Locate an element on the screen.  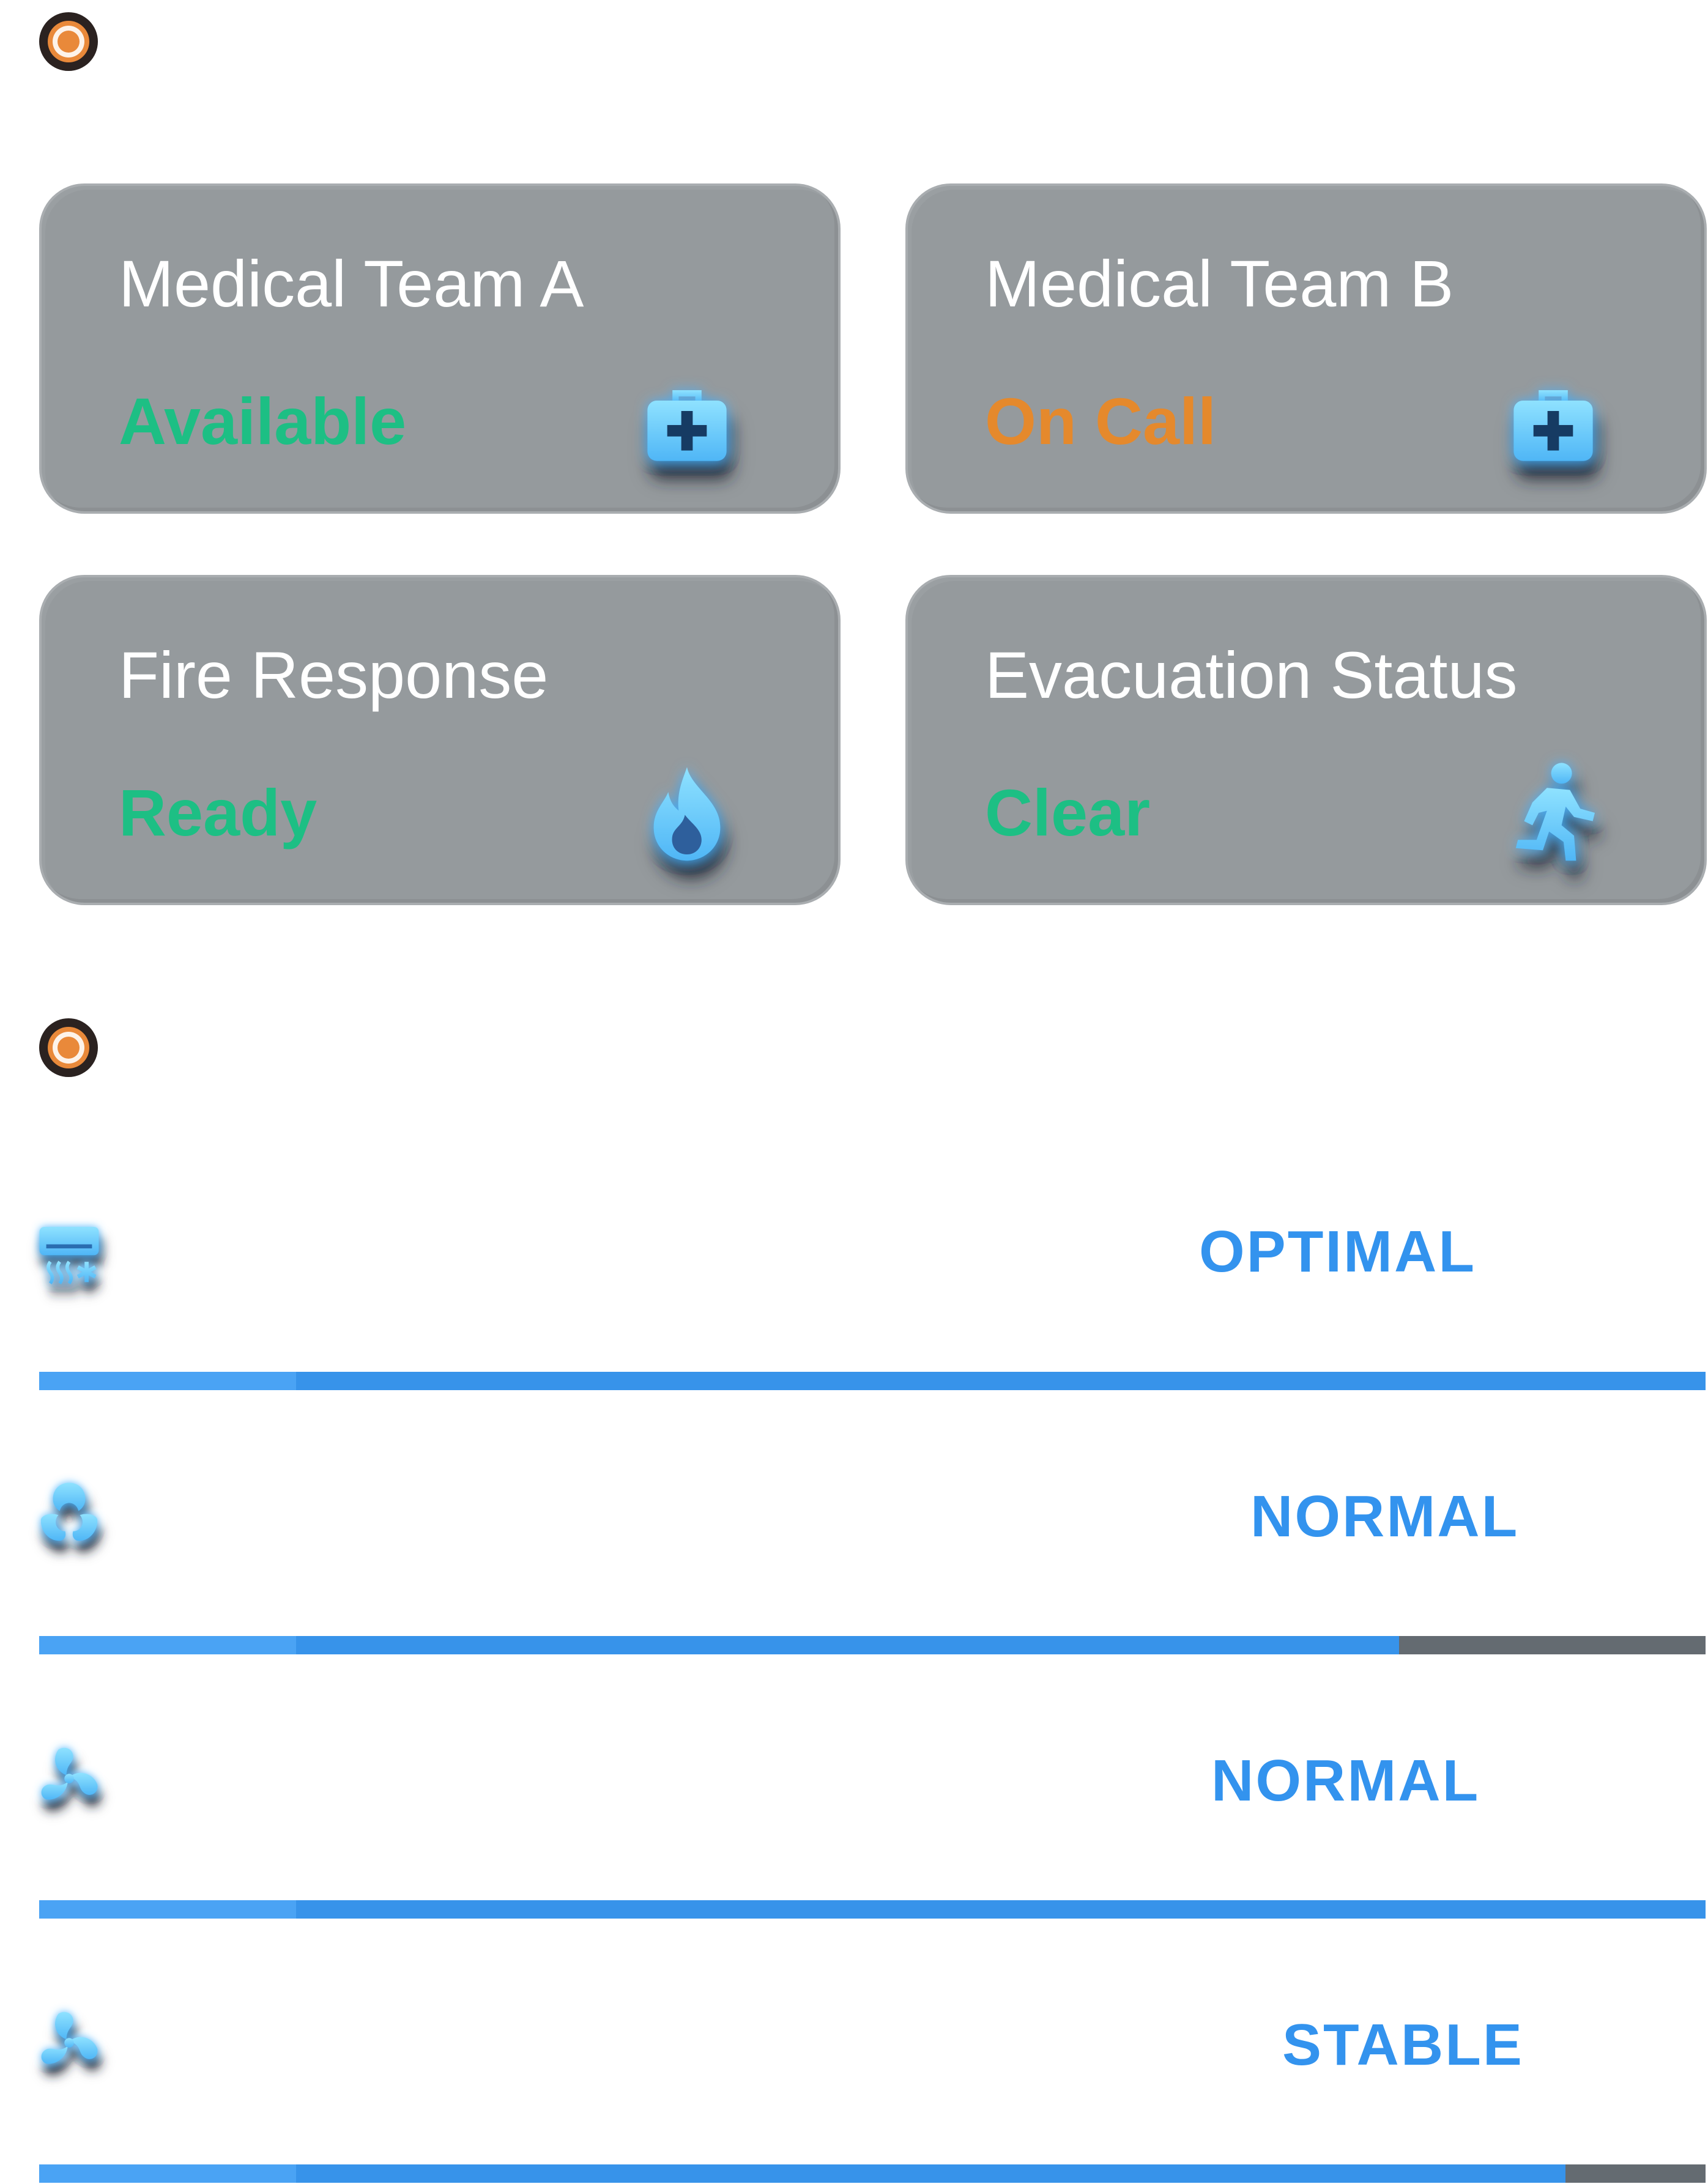
status-card-evacuation-status: Evacuation Status Clear is located at coordinates (1306, 740).